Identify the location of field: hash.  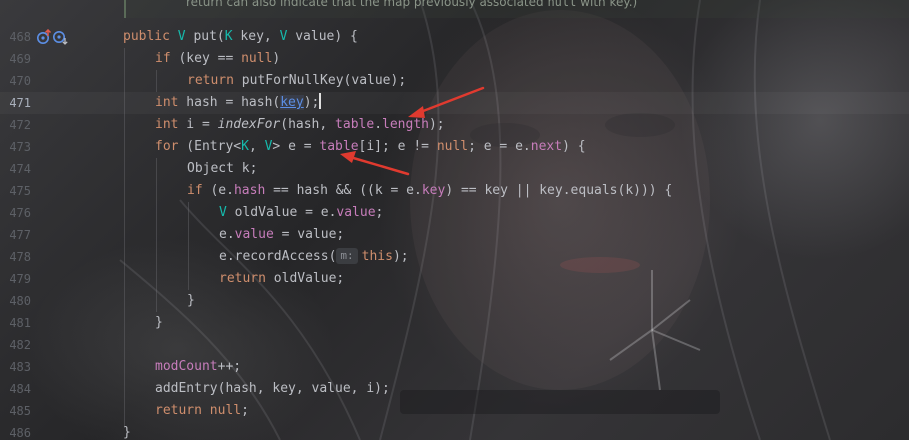
(249, 190).